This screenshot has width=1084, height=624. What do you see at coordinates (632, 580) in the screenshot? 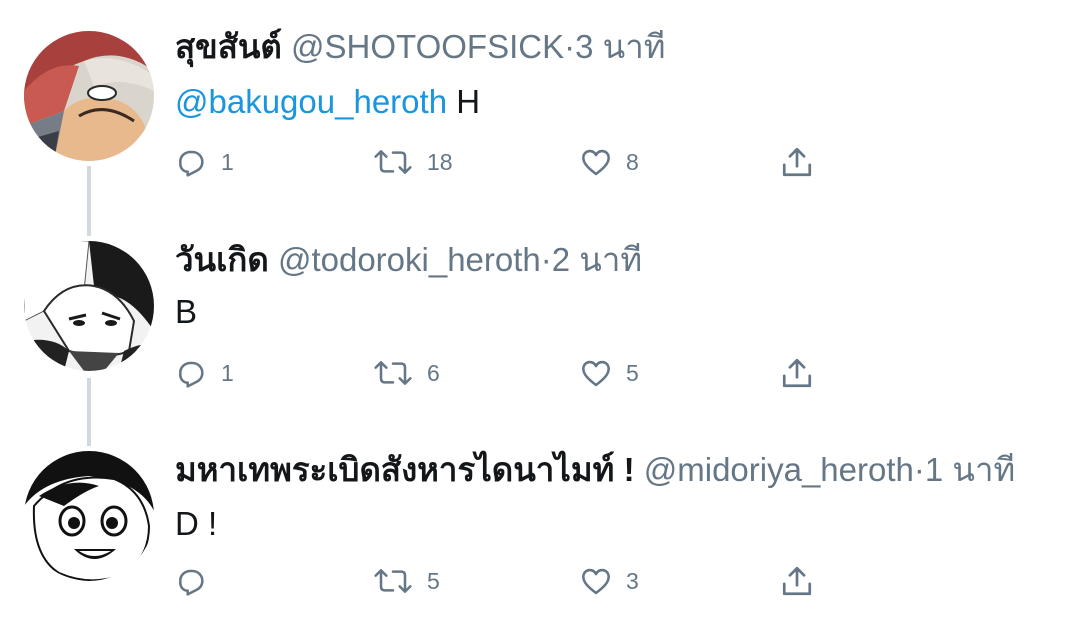
I see `like-count: 3` at bounding box center [632, 580].